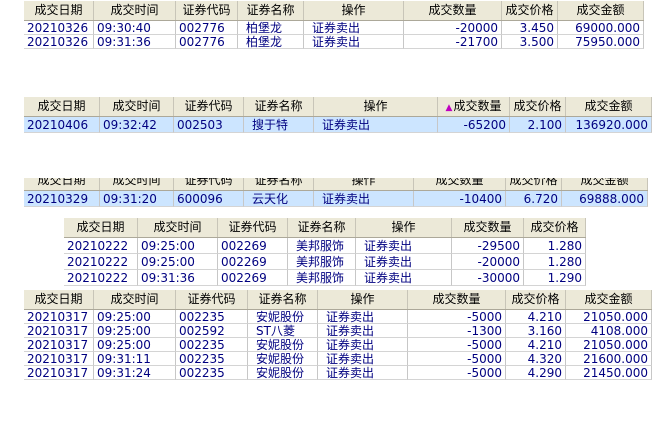 The image size is (666, 434). What do you see at coordinates (449, 108) in the screenshot?
I see `sort-ascending-icon: ▲` at bounding box center [449, 108].